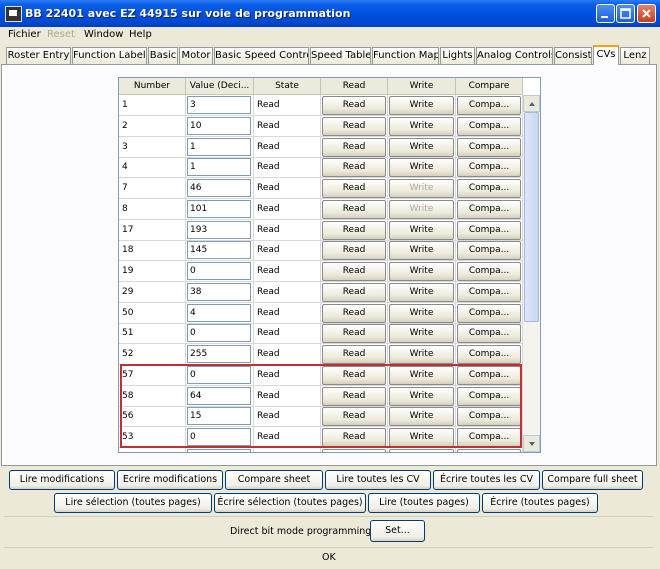 Image resolution: width=660 pixels, height=569 pixels. I want to click on cv-value-field: 145, so click(219, 250).